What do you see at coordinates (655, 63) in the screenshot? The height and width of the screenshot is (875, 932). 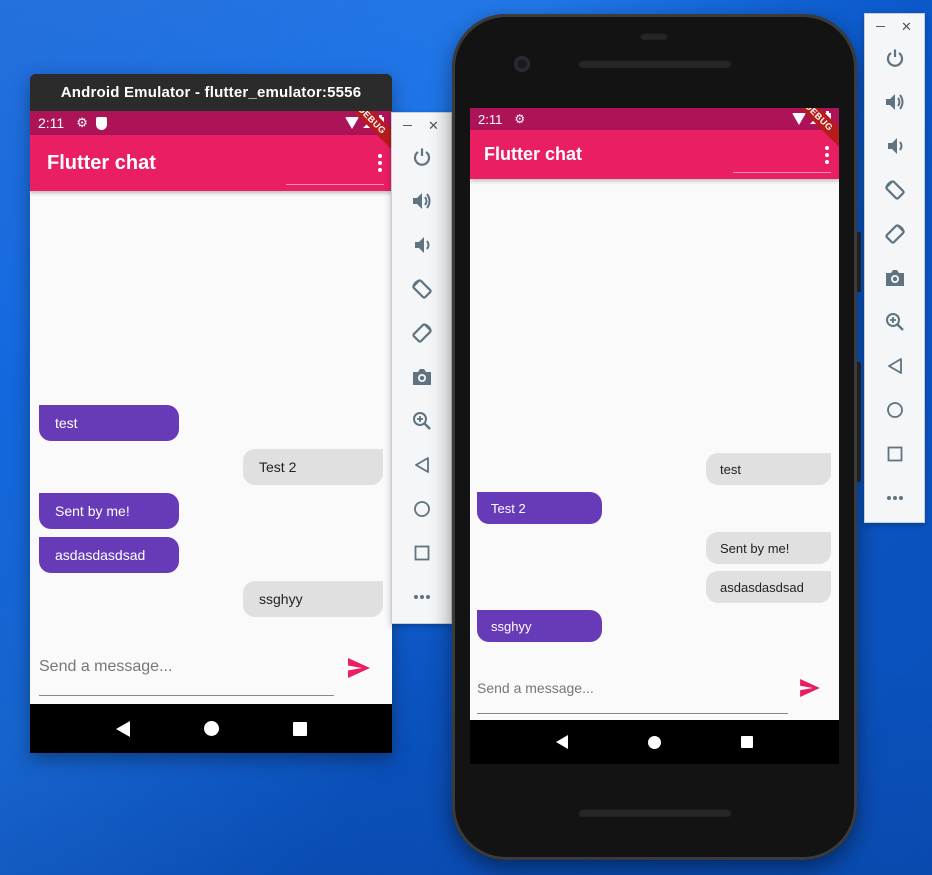 I see `top-speaker` at bounding box center [655, 63].